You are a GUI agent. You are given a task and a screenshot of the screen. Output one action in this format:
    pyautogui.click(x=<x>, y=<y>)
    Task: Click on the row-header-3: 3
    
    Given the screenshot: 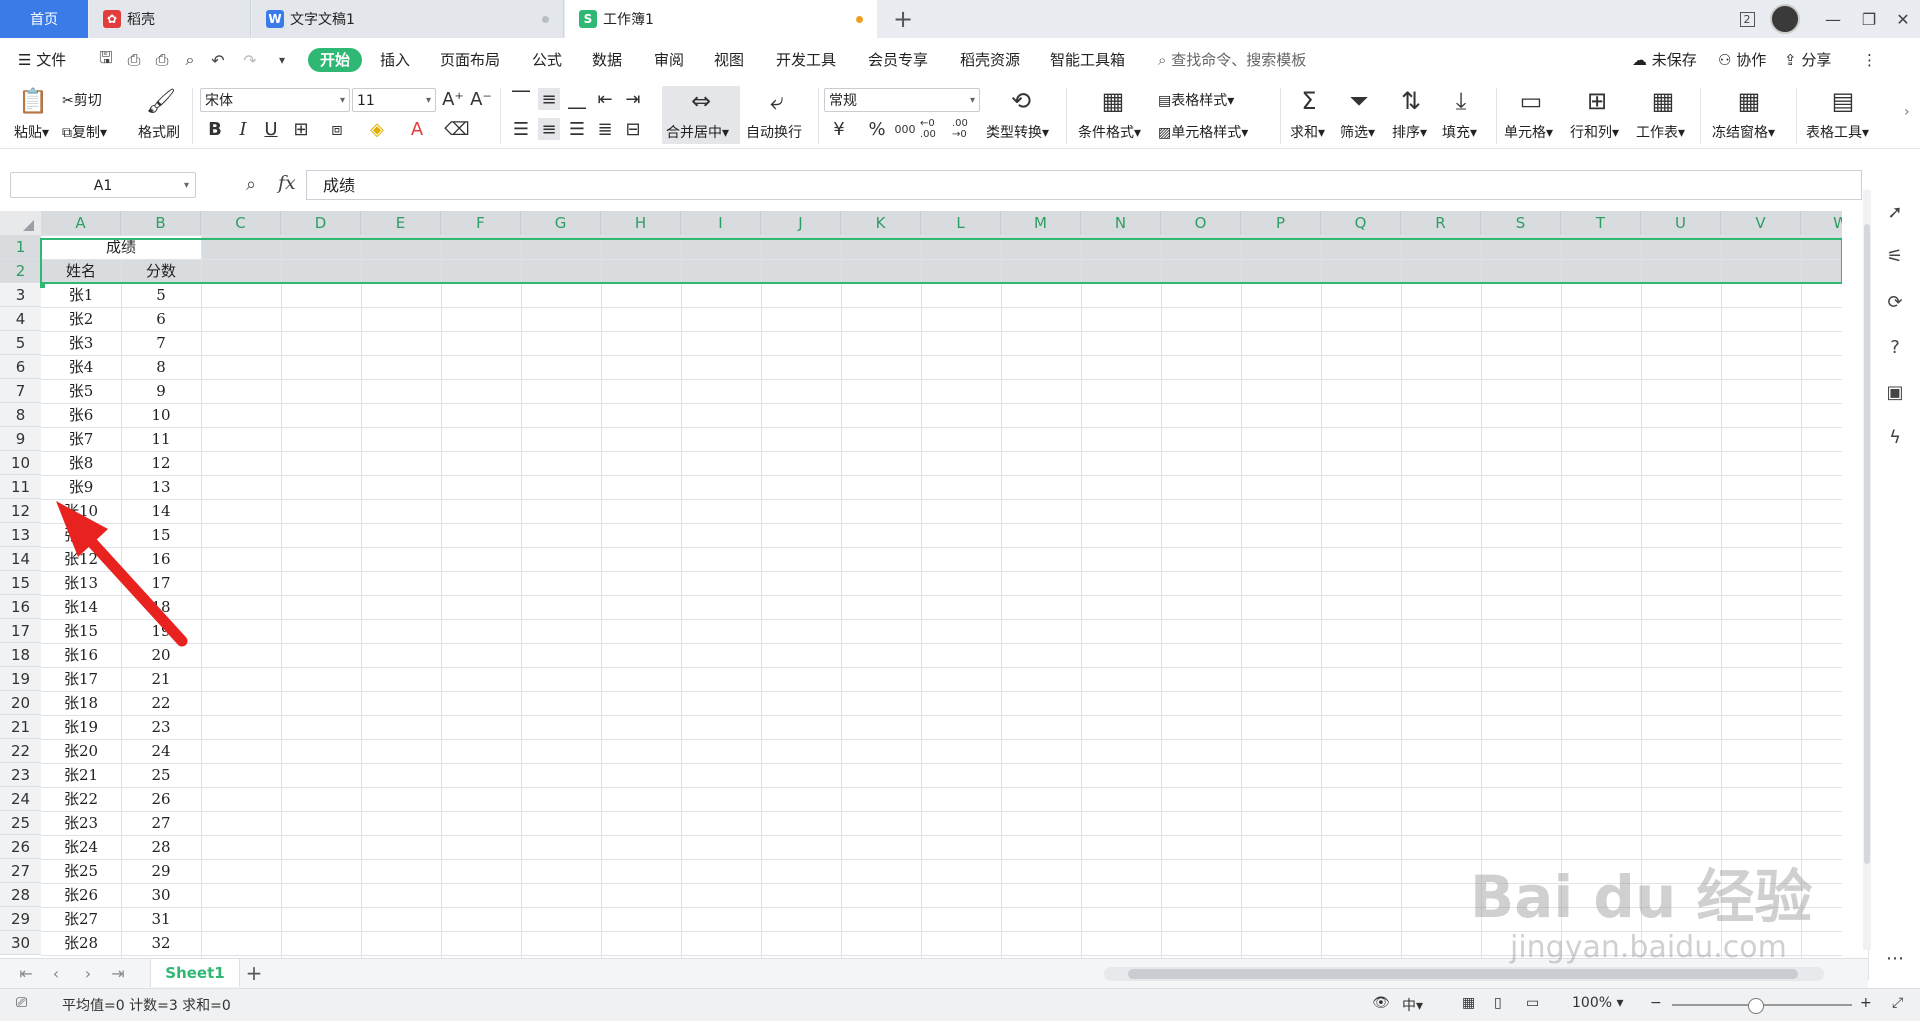 What is the action you would take?
    pyautogui.click(x=20, y=295)
    